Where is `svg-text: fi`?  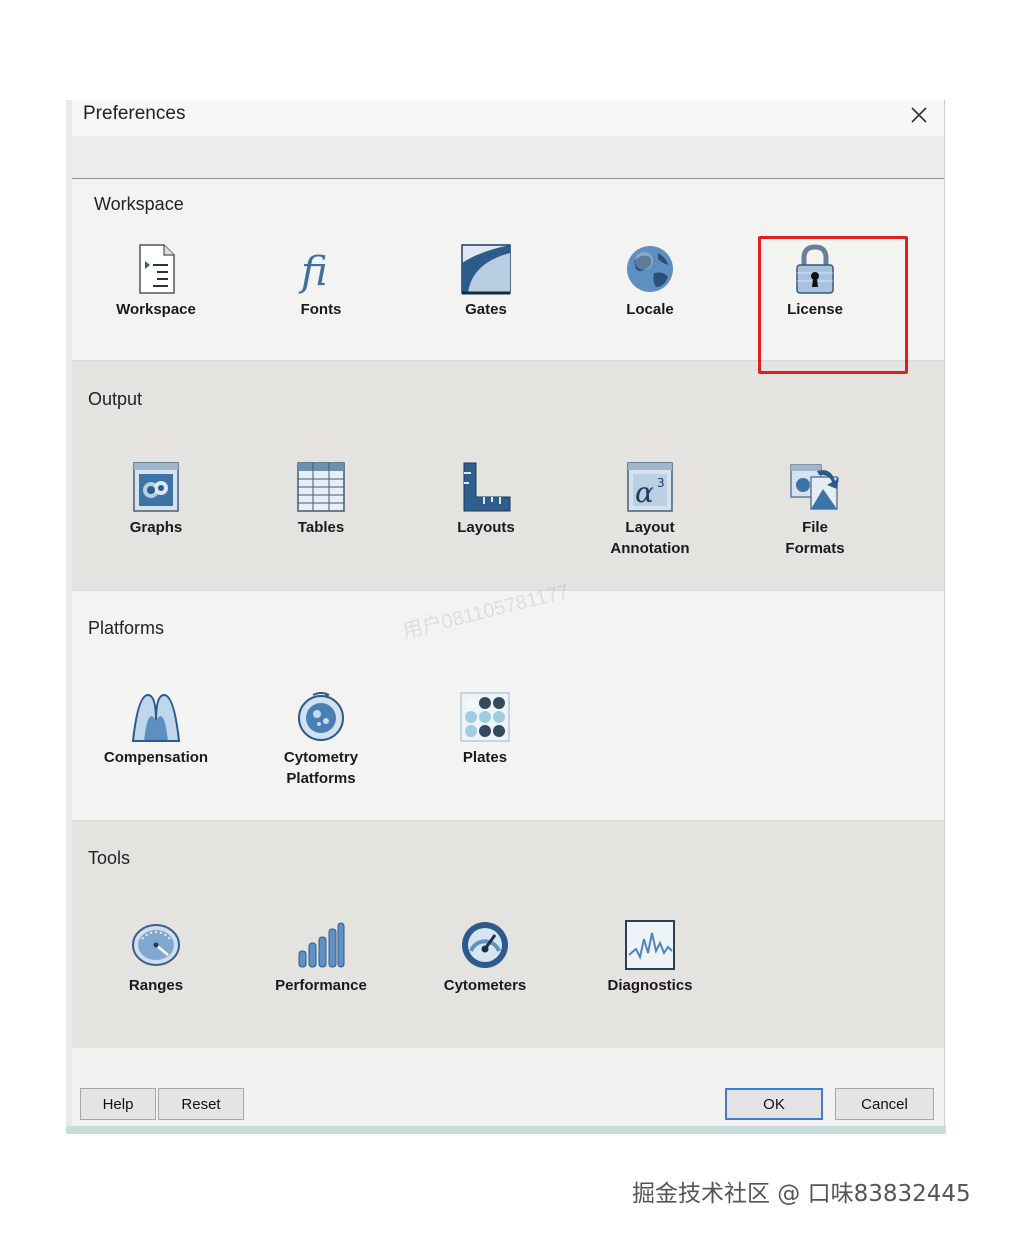
svg-text: fi is located at coordinates (313, 272).